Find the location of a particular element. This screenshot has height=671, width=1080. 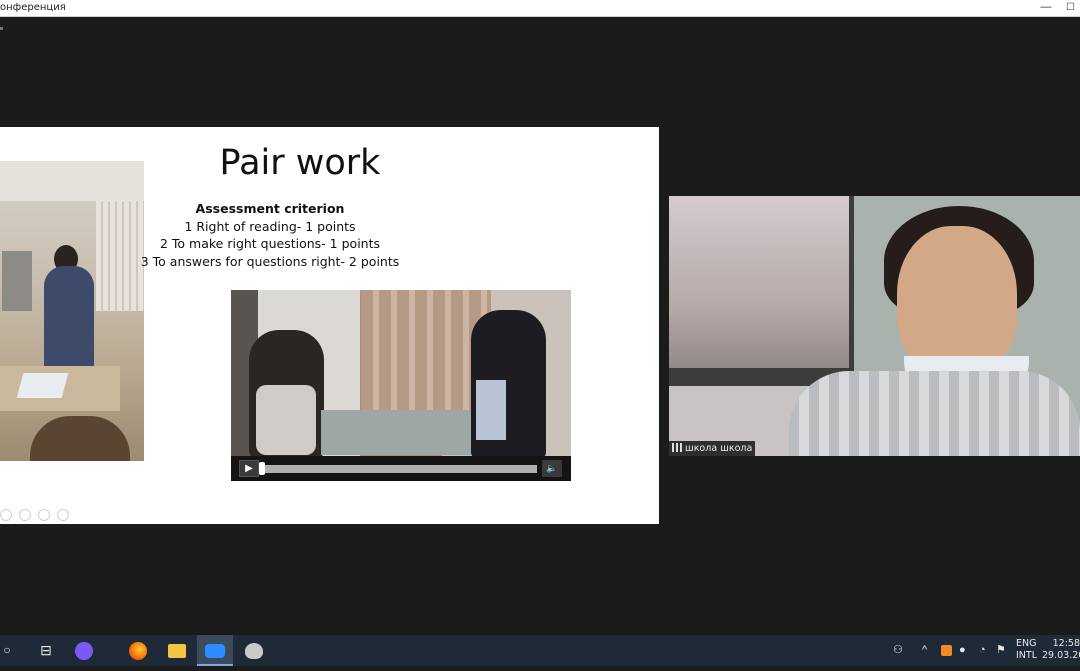

flag-icon: ⚑ is located at coordinates (1001, 650).